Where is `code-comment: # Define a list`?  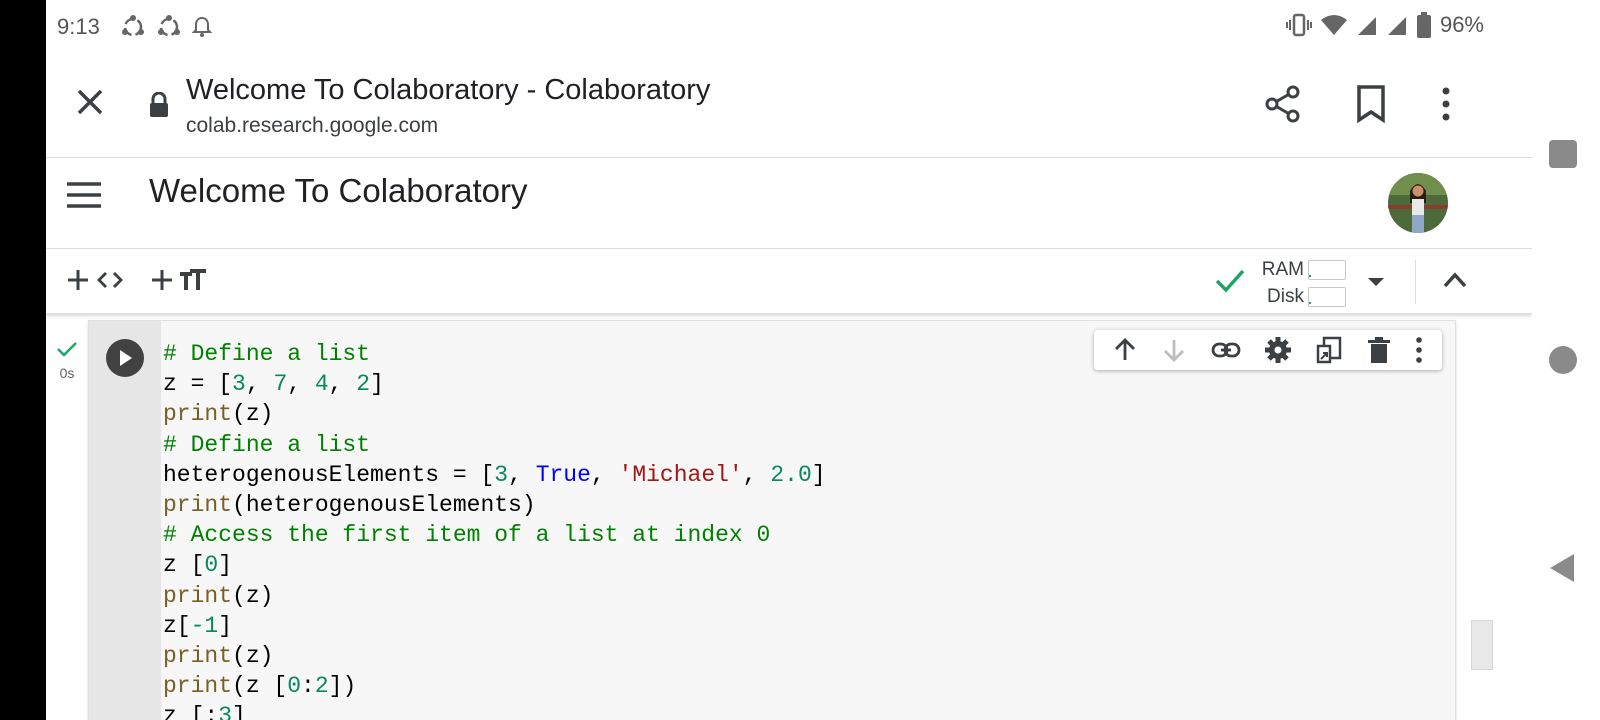 code-comment: # Define a list is located at coordinates (267, 354).